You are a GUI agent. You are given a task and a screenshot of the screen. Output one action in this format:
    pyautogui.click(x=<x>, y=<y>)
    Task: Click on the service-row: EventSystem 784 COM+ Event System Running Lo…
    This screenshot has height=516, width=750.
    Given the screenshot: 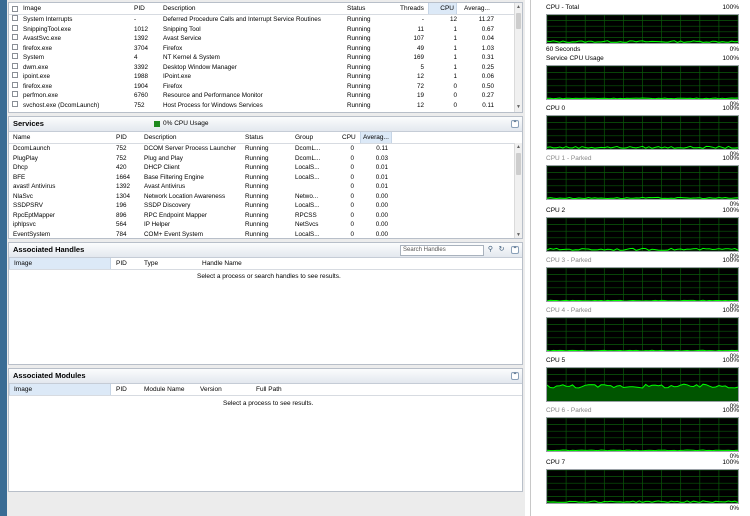 What is the action you would take?
    pyautogui.click(x=265, y=234)
    